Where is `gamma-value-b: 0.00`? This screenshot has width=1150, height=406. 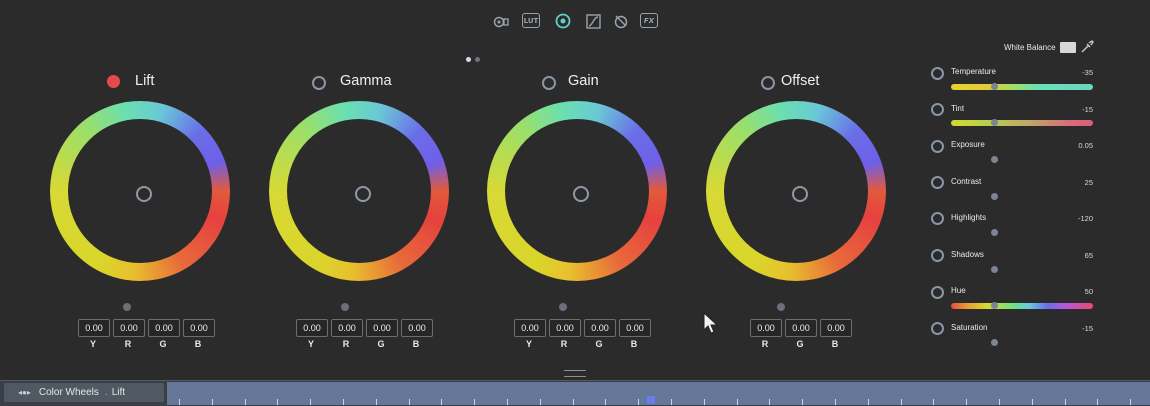 gamma-value-b: 0.00 is located at coordinates (417, 328).